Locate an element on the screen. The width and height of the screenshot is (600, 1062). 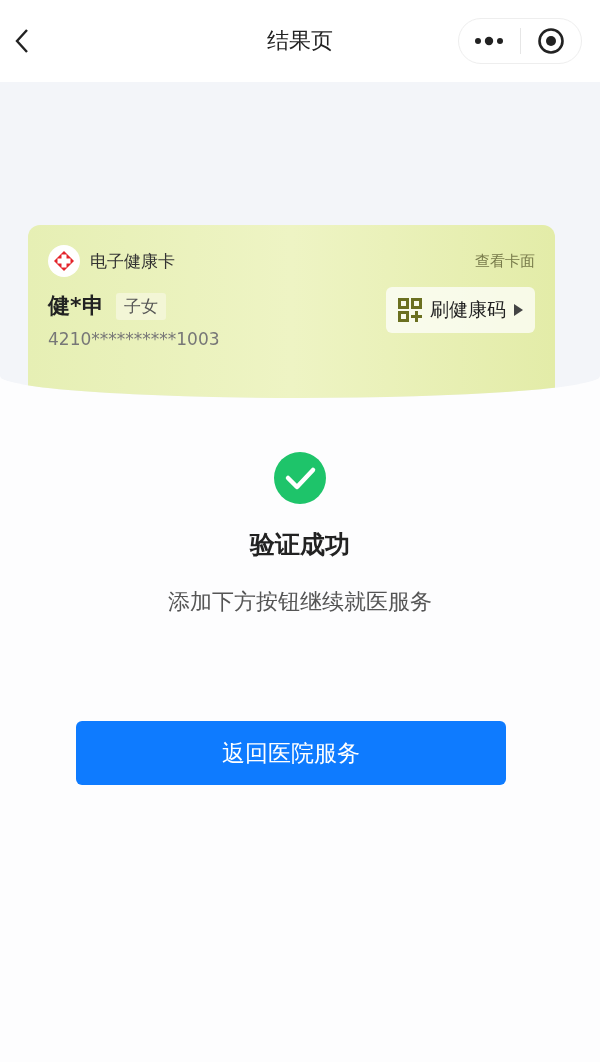
triangle-icon is located at coordinates (518, 310).